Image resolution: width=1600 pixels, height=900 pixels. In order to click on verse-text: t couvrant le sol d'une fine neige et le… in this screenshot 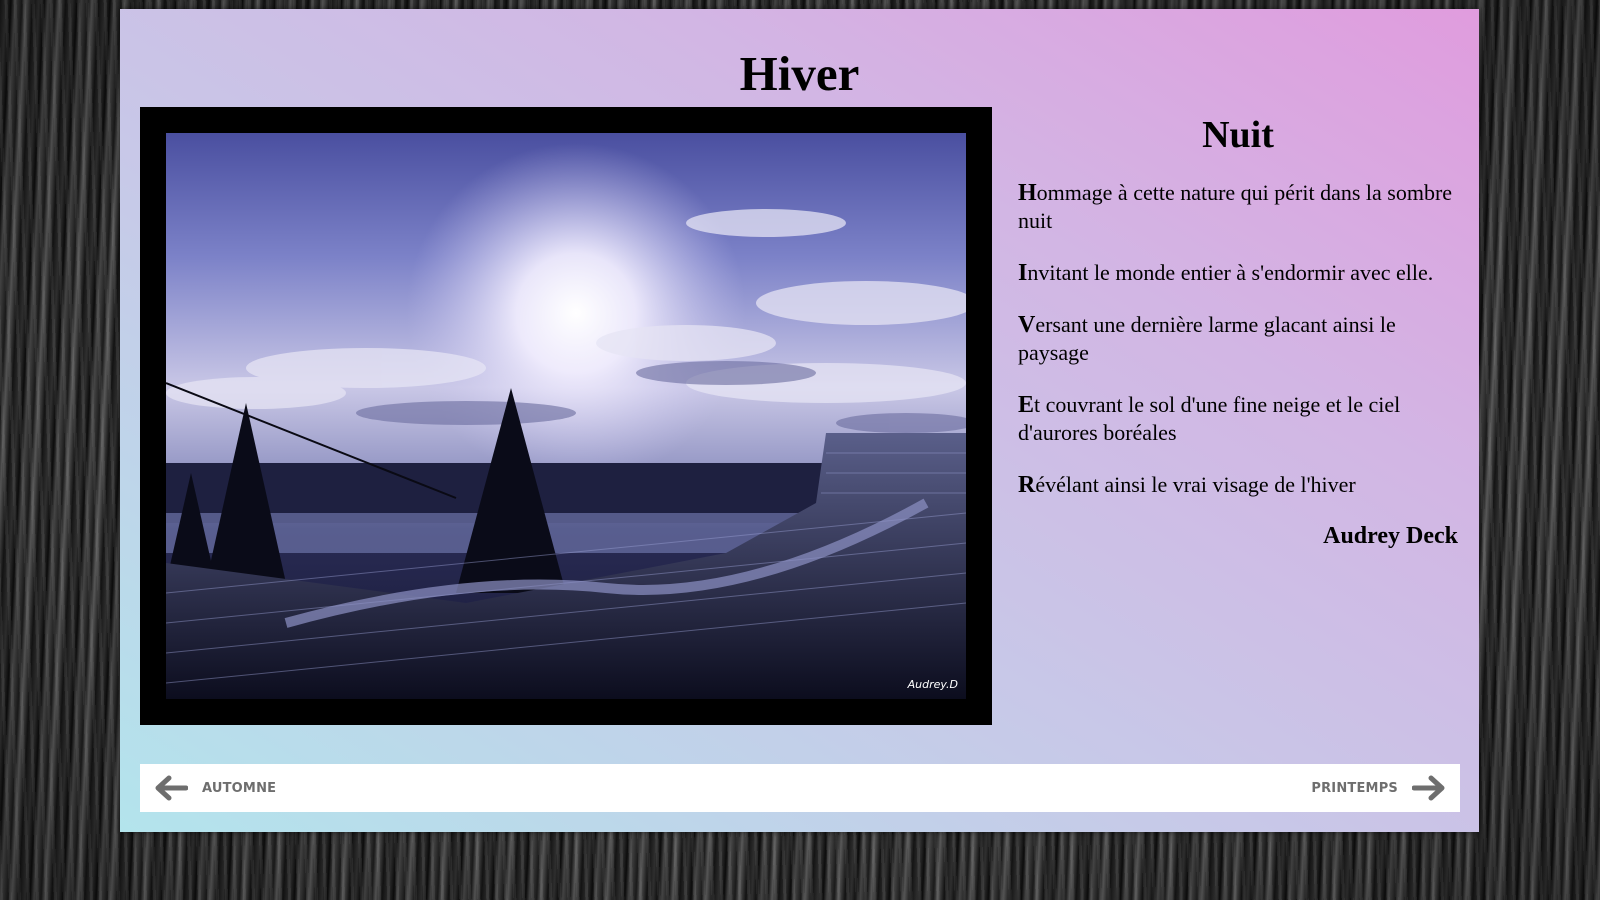, I will do `click(1209, 418)`.